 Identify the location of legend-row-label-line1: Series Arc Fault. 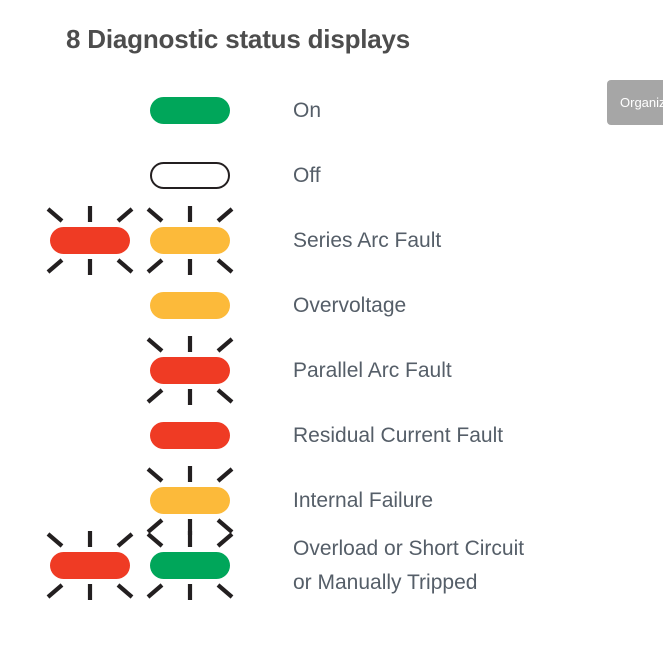
(367, 240).